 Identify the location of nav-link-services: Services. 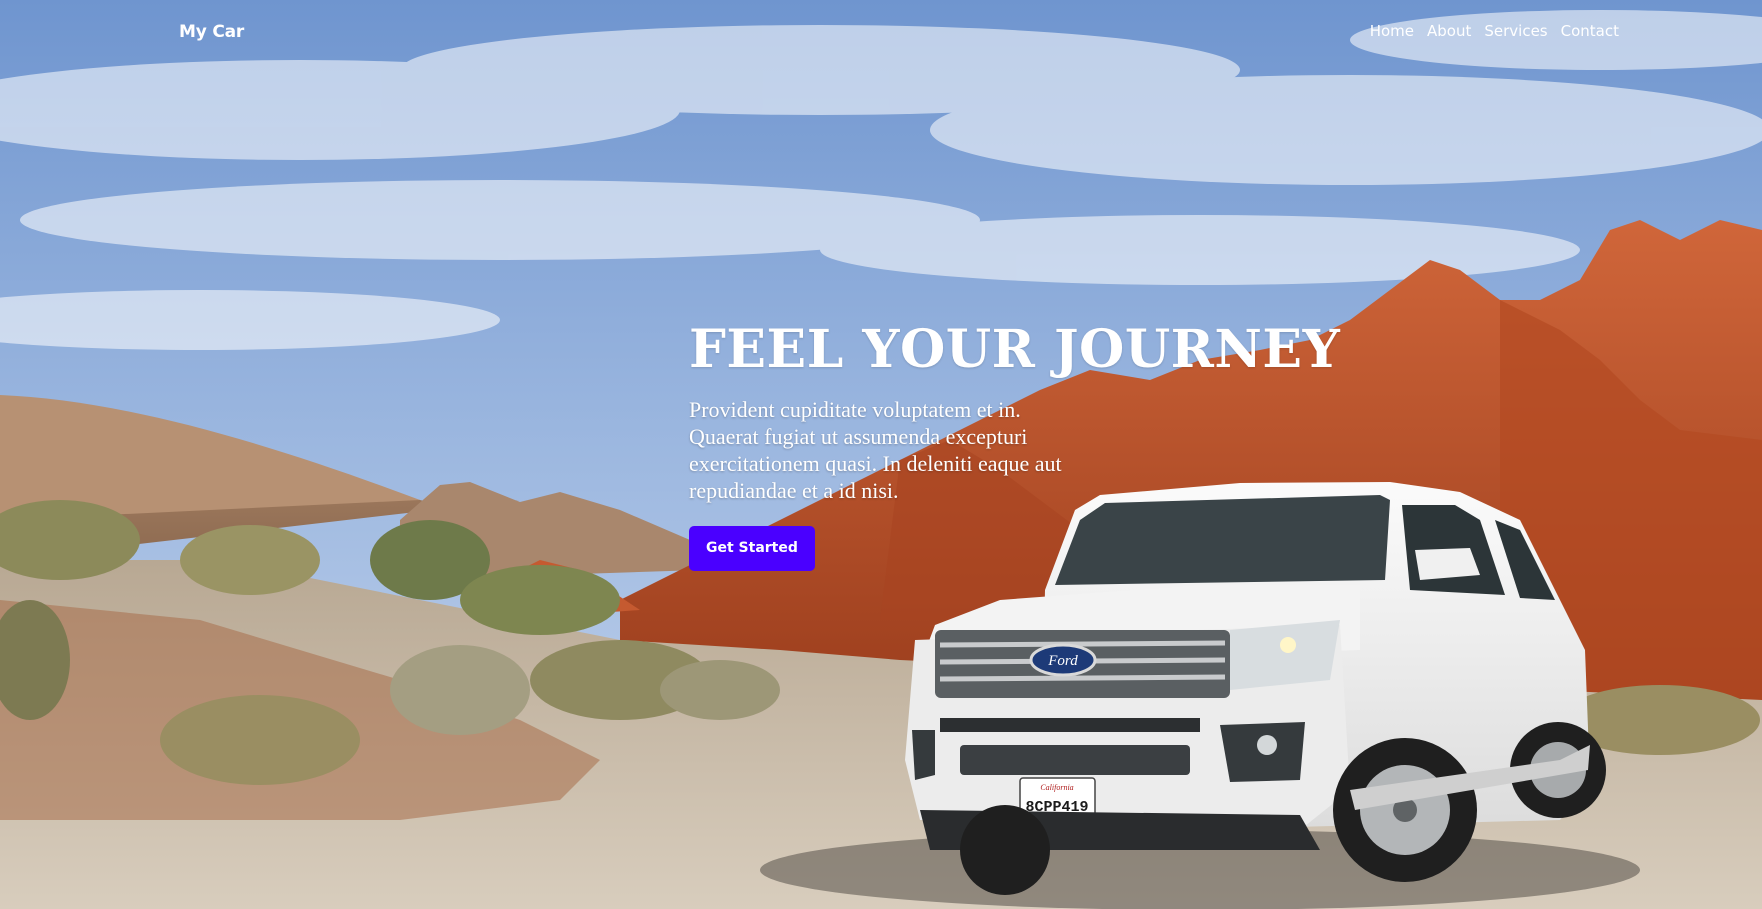
(1515, 31).